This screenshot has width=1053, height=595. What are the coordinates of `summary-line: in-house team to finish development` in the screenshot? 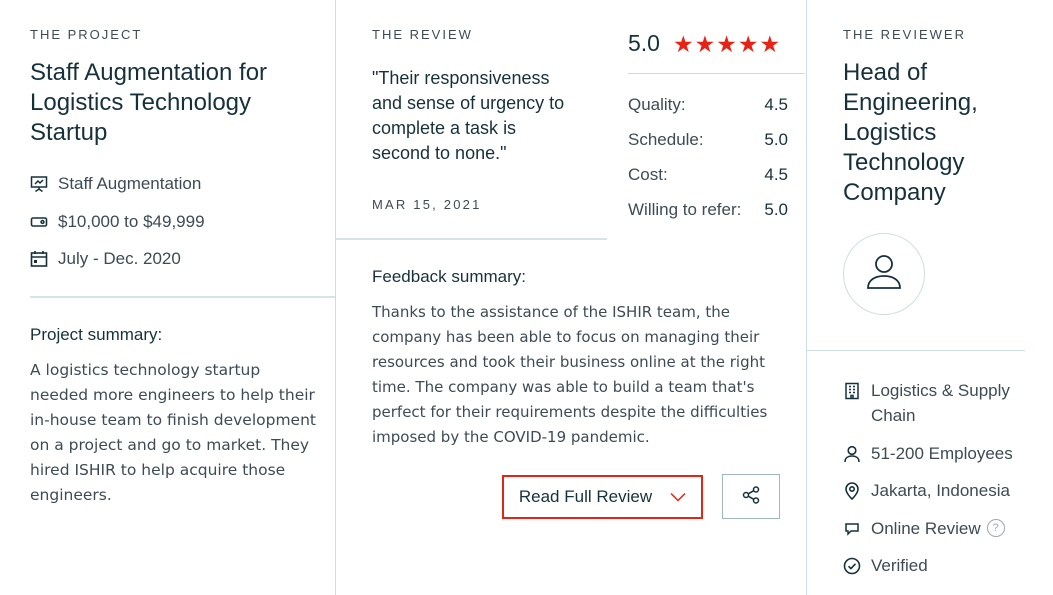 It's located at (173, 420).